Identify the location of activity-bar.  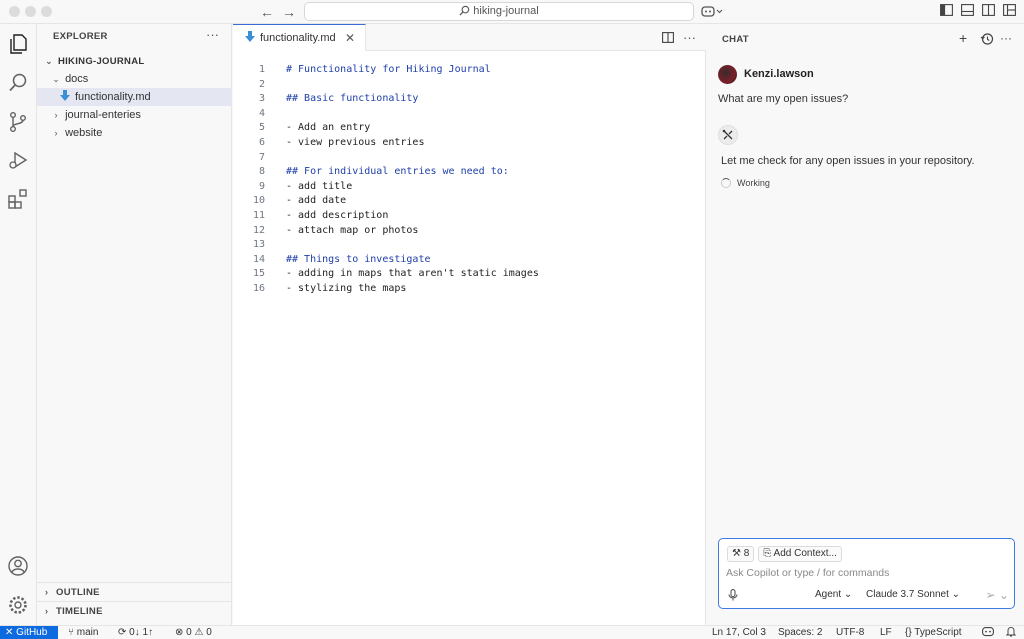
(18, 324).